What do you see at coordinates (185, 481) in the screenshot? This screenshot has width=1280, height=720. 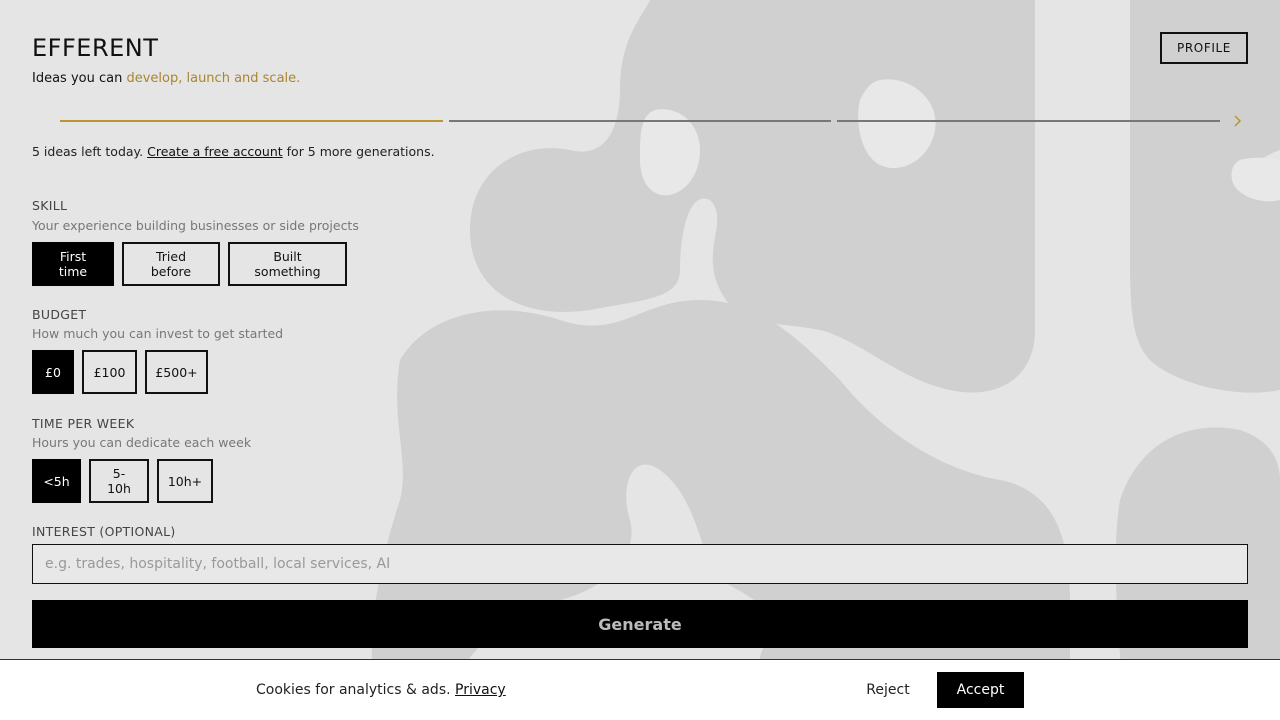 I see `time-option-10h-plus: 10h+` at bounding box center [185, 481].